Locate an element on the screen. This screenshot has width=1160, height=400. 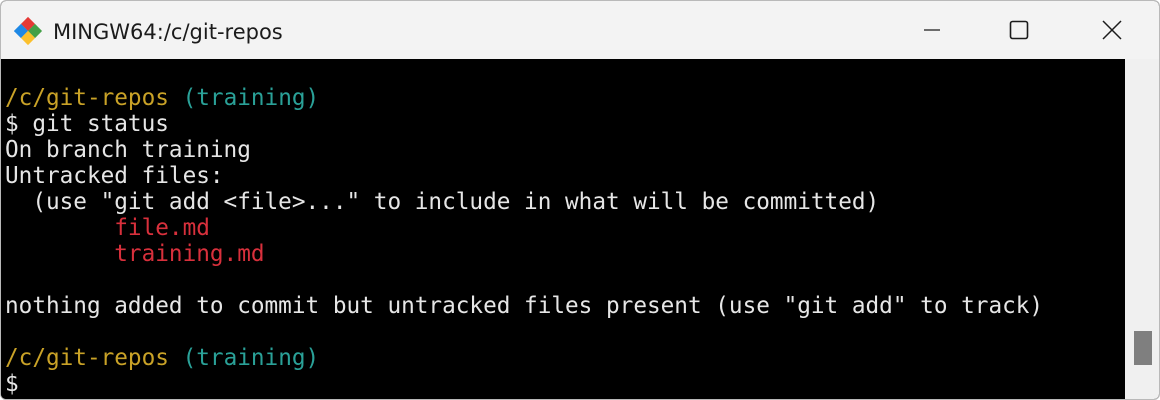
text-cursor is located at coordinates (25, 384).